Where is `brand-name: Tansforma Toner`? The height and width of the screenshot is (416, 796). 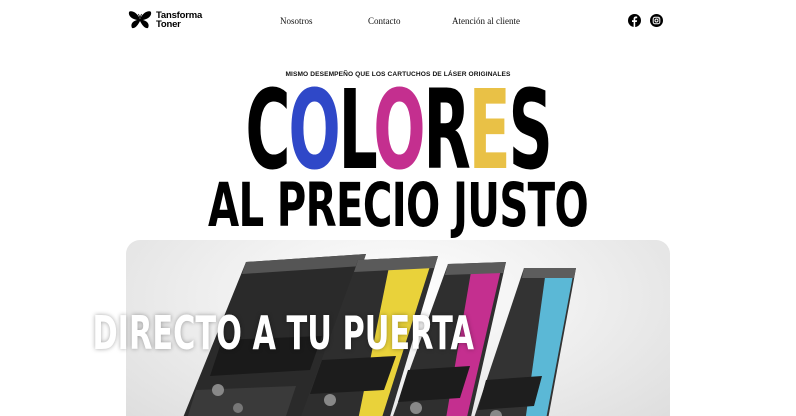 brand-name: Tansforma Toner is located at coordinates (179, 20).